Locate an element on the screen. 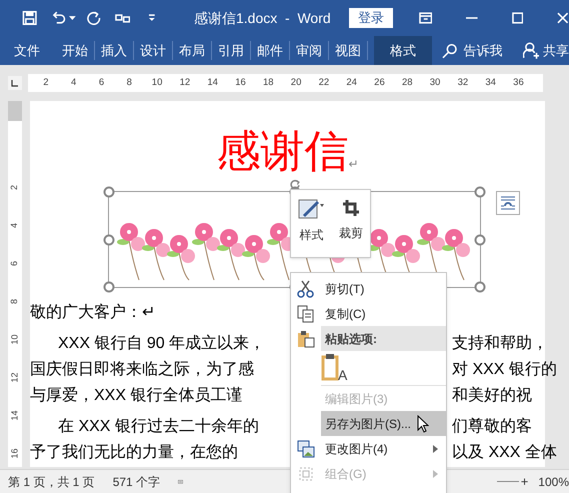 The height and width of the screenshot is (493, 569). copy-icon is located at coordinates (306, 313).